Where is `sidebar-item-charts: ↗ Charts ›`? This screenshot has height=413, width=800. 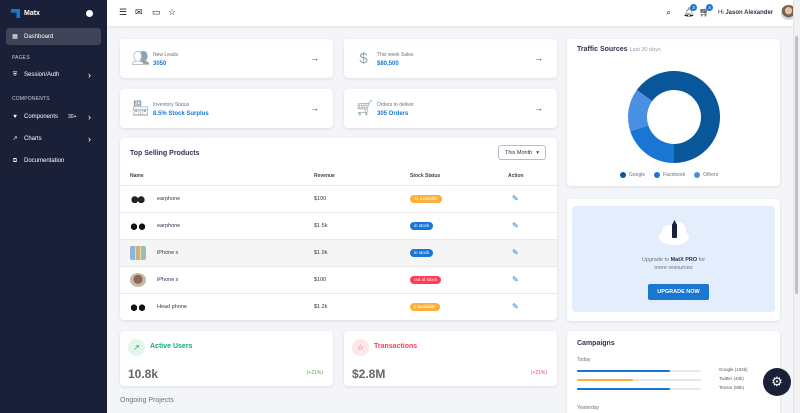
sidebar-item-charts: ↗ Charts › is located at coordinates (53, 138).